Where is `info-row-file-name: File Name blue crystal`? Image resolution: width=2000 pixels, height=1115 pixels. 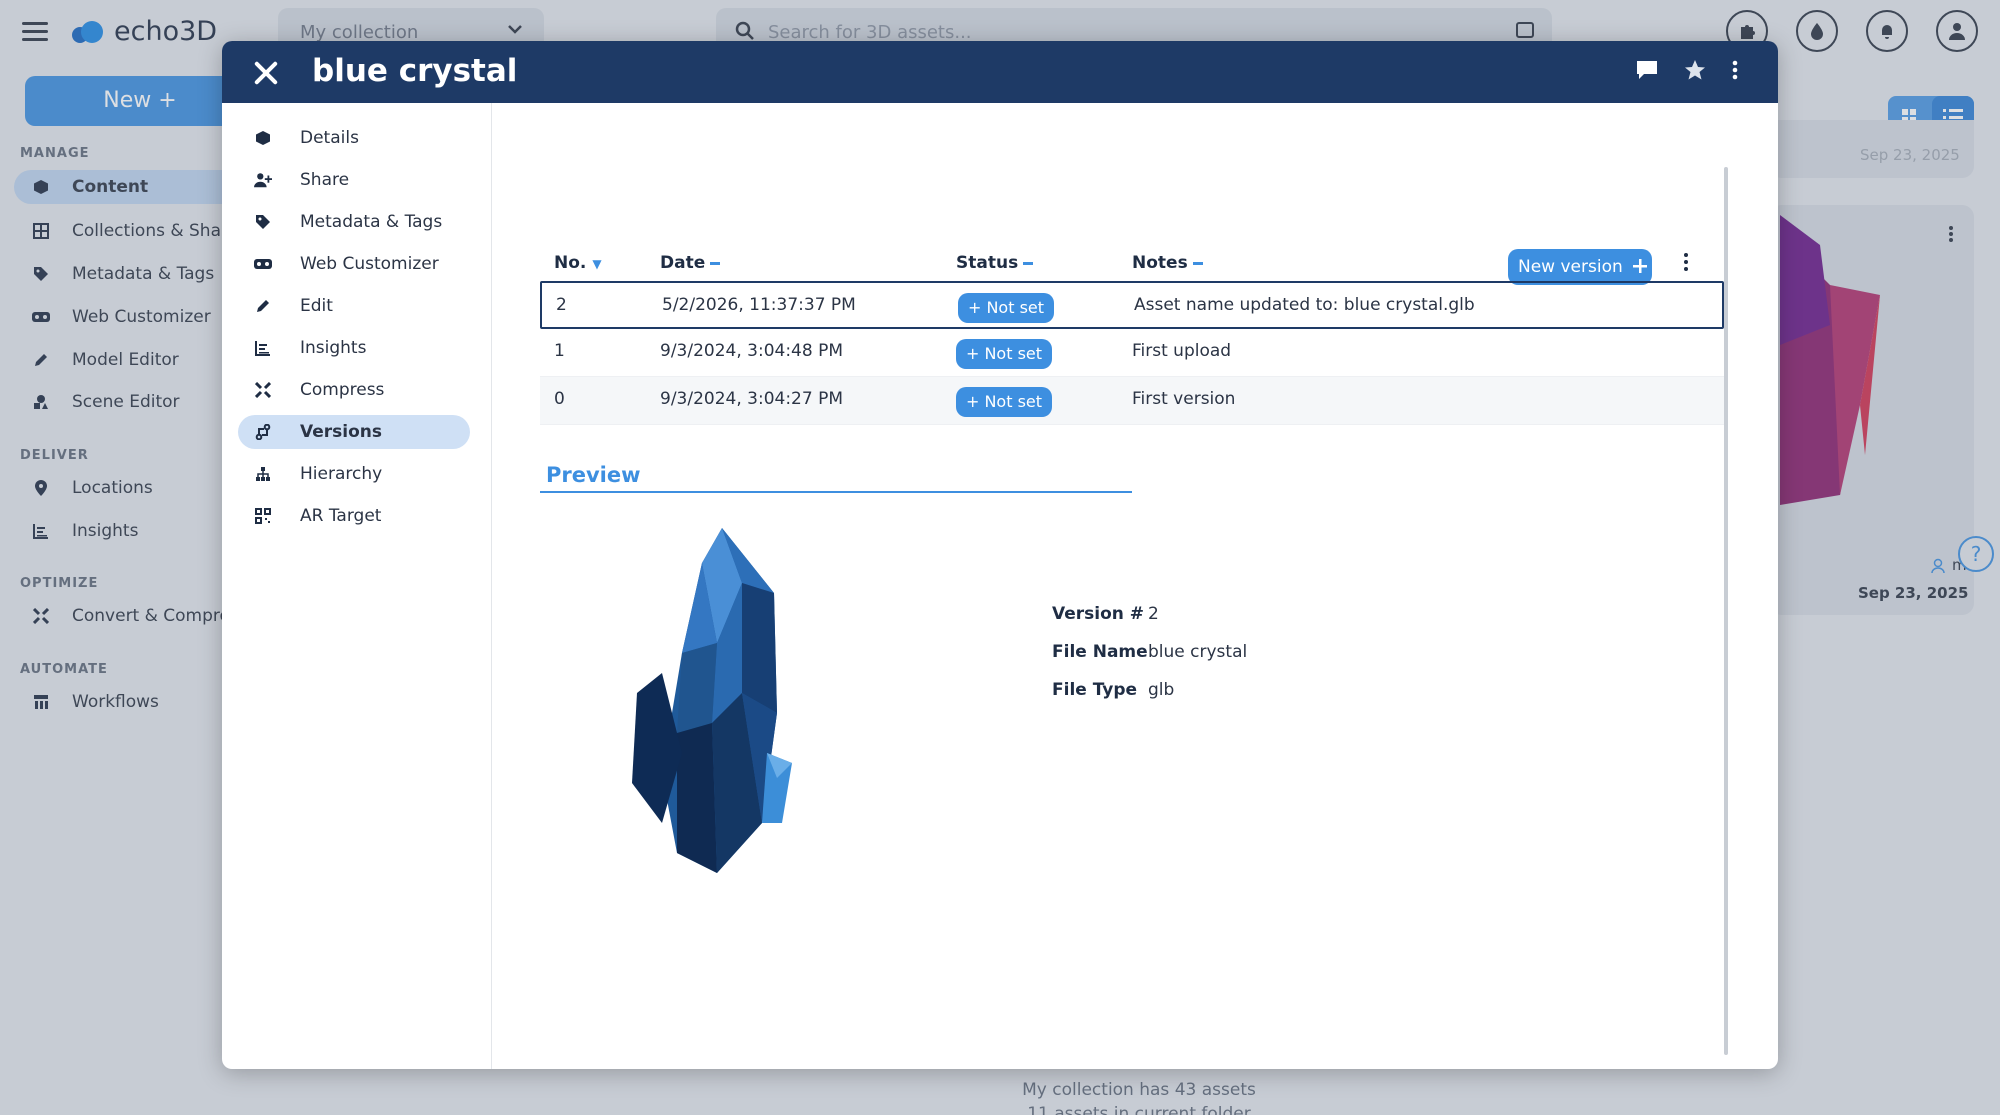 info-row-file-name: File Name blue crystal is located at coordinates (1150, 652).